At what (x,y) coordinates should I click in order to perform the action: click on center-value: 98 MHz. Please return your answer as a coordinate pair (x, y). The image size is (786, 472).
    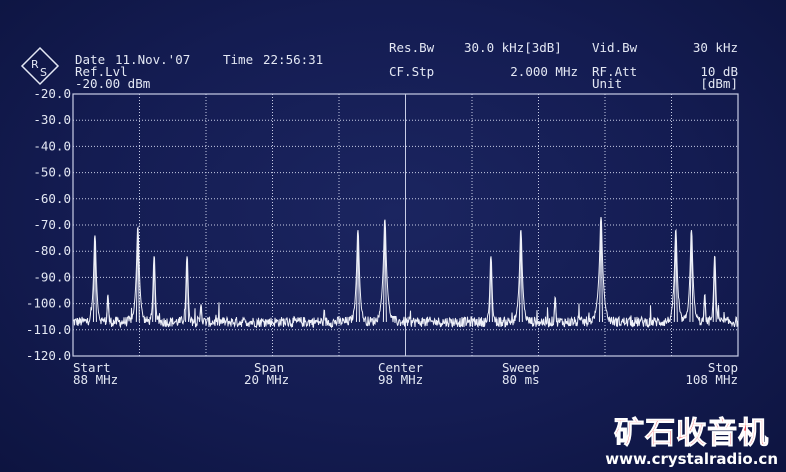
    Looking at the image, I should click on (401, 379).